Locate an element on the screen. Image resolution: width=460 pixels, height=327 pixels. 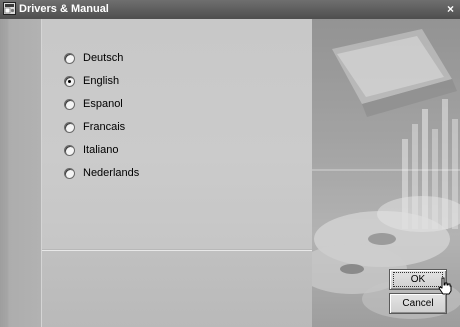
window-title: Drivers & Manual is located at coordinates (64, 9).